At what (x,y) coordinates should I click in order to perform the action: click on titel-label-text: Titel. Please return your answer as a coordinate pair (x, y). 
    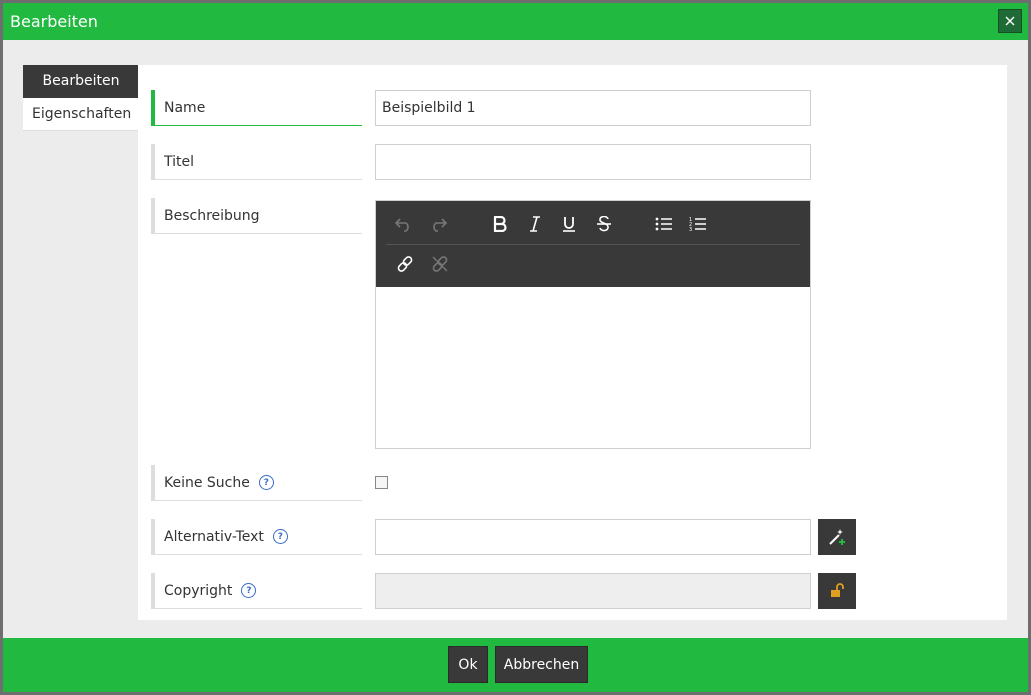
    Looking at the image, I should click on (179, 161).